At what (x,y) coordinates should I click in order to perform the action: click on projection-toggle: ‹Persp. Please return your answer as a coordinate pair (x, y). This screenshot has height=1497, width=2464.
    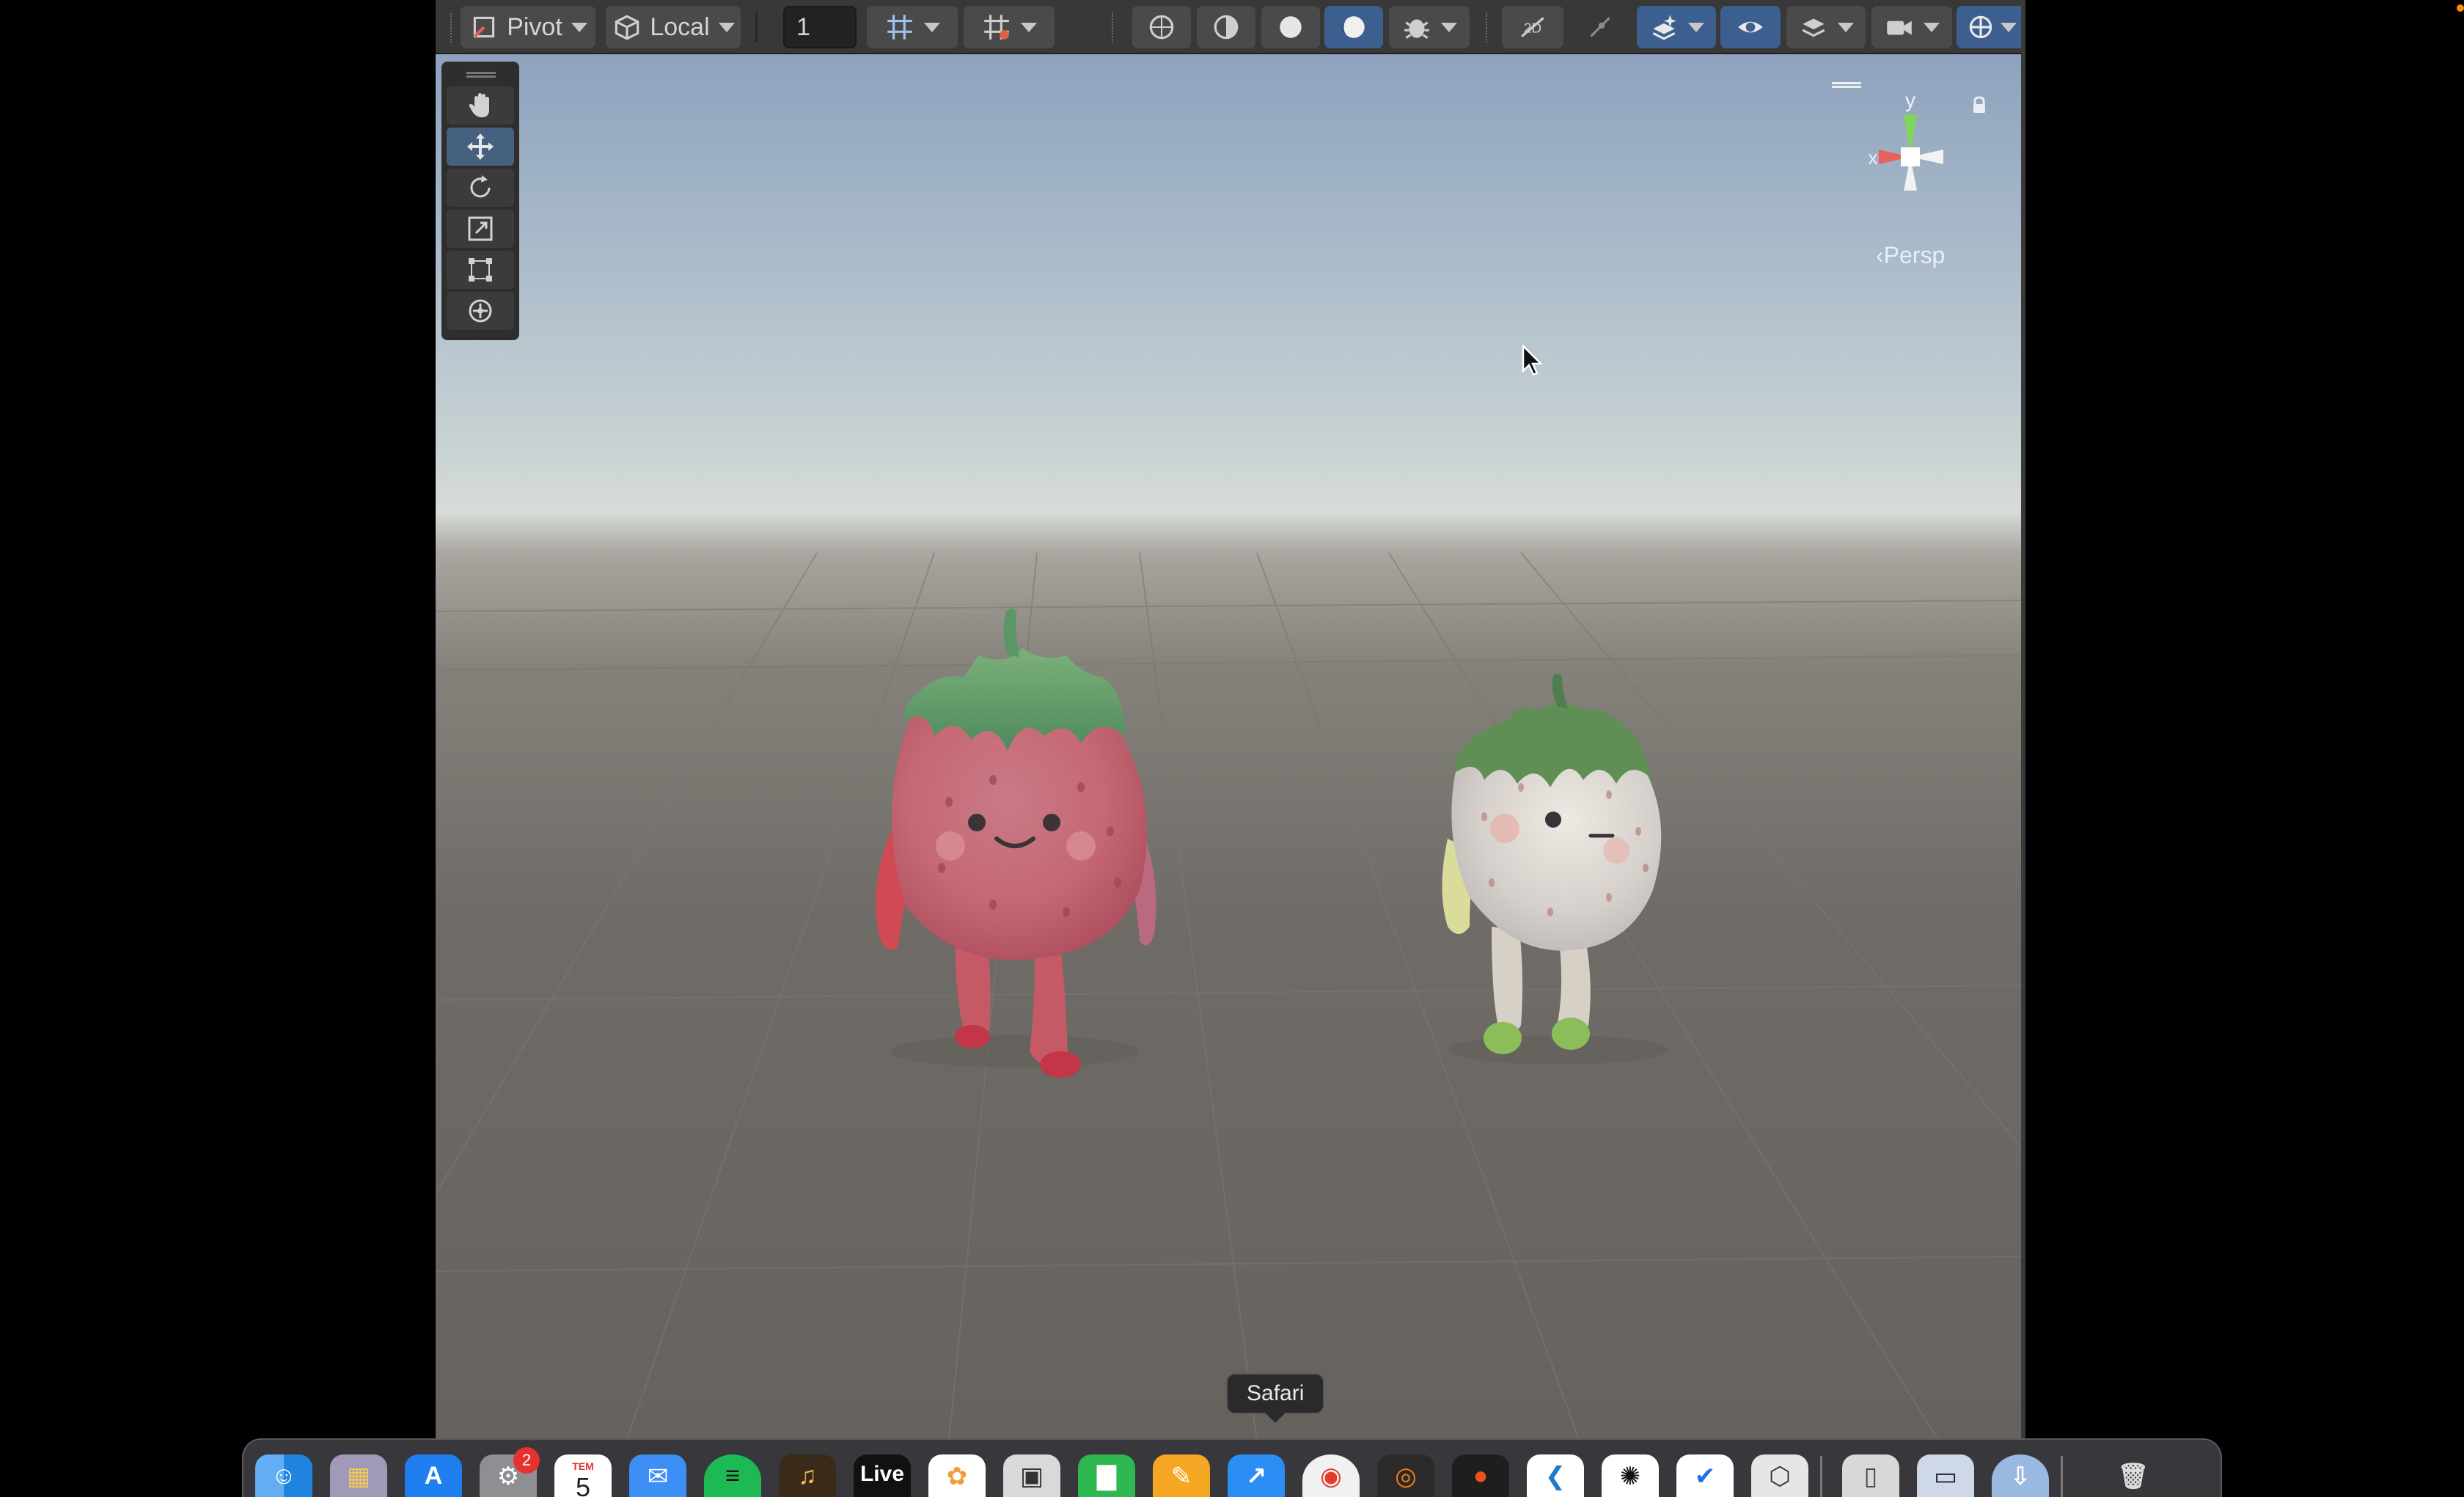
    Looking at the image, I should click on (1910, 255).